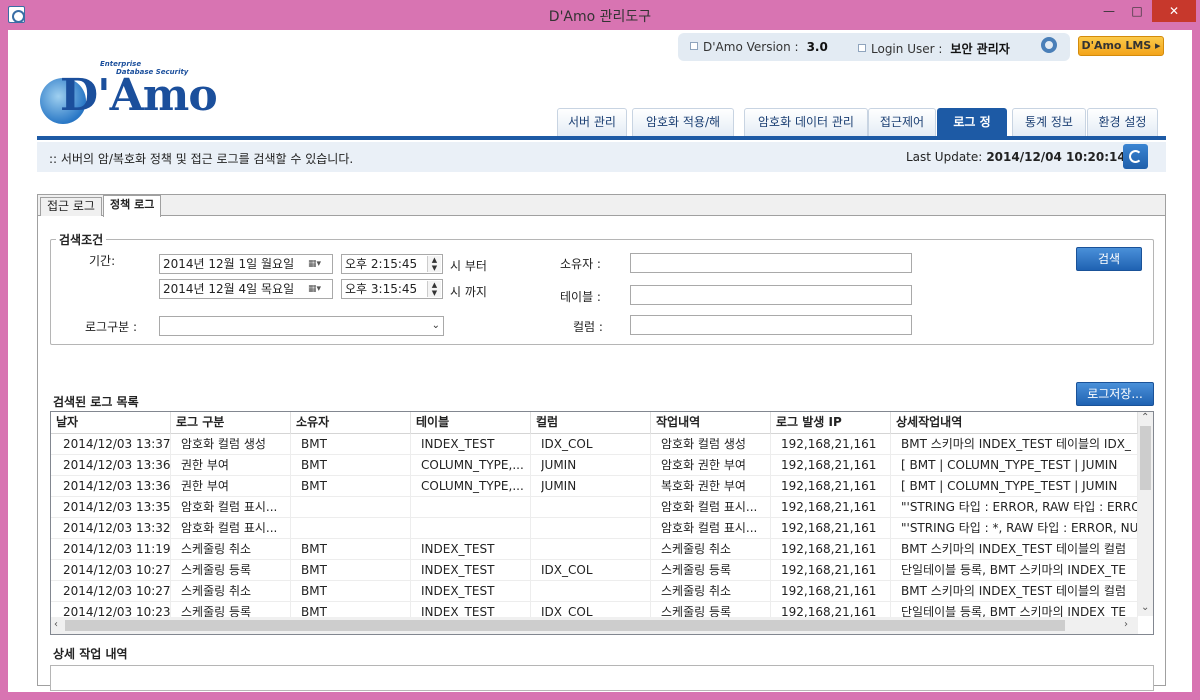 Image resolution: width=1200 pixels, height=700 pixels. What do you see at coordinates (231, 423) in the screenshot?
I see `column-header-log-type: 로그 구분` at bounding box center [231, 423].